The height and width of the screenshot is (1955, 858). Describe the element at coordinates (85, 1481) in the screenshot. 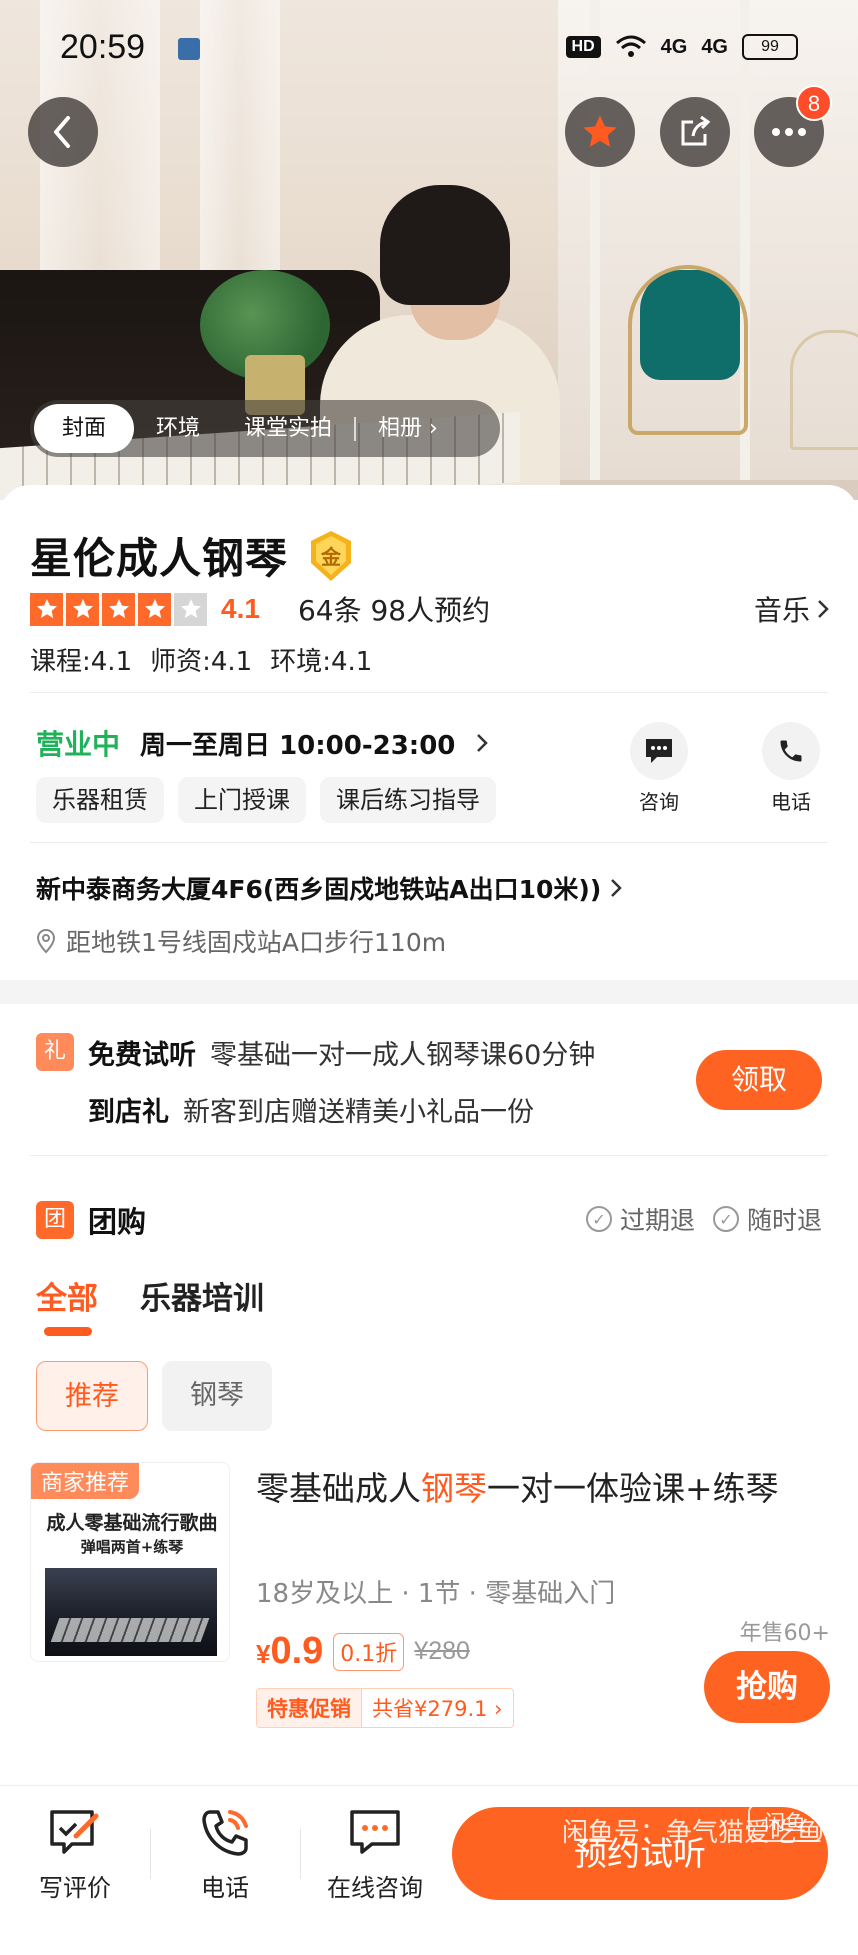

I see `merchant-recommend-tag: 商家推荐` at that location.